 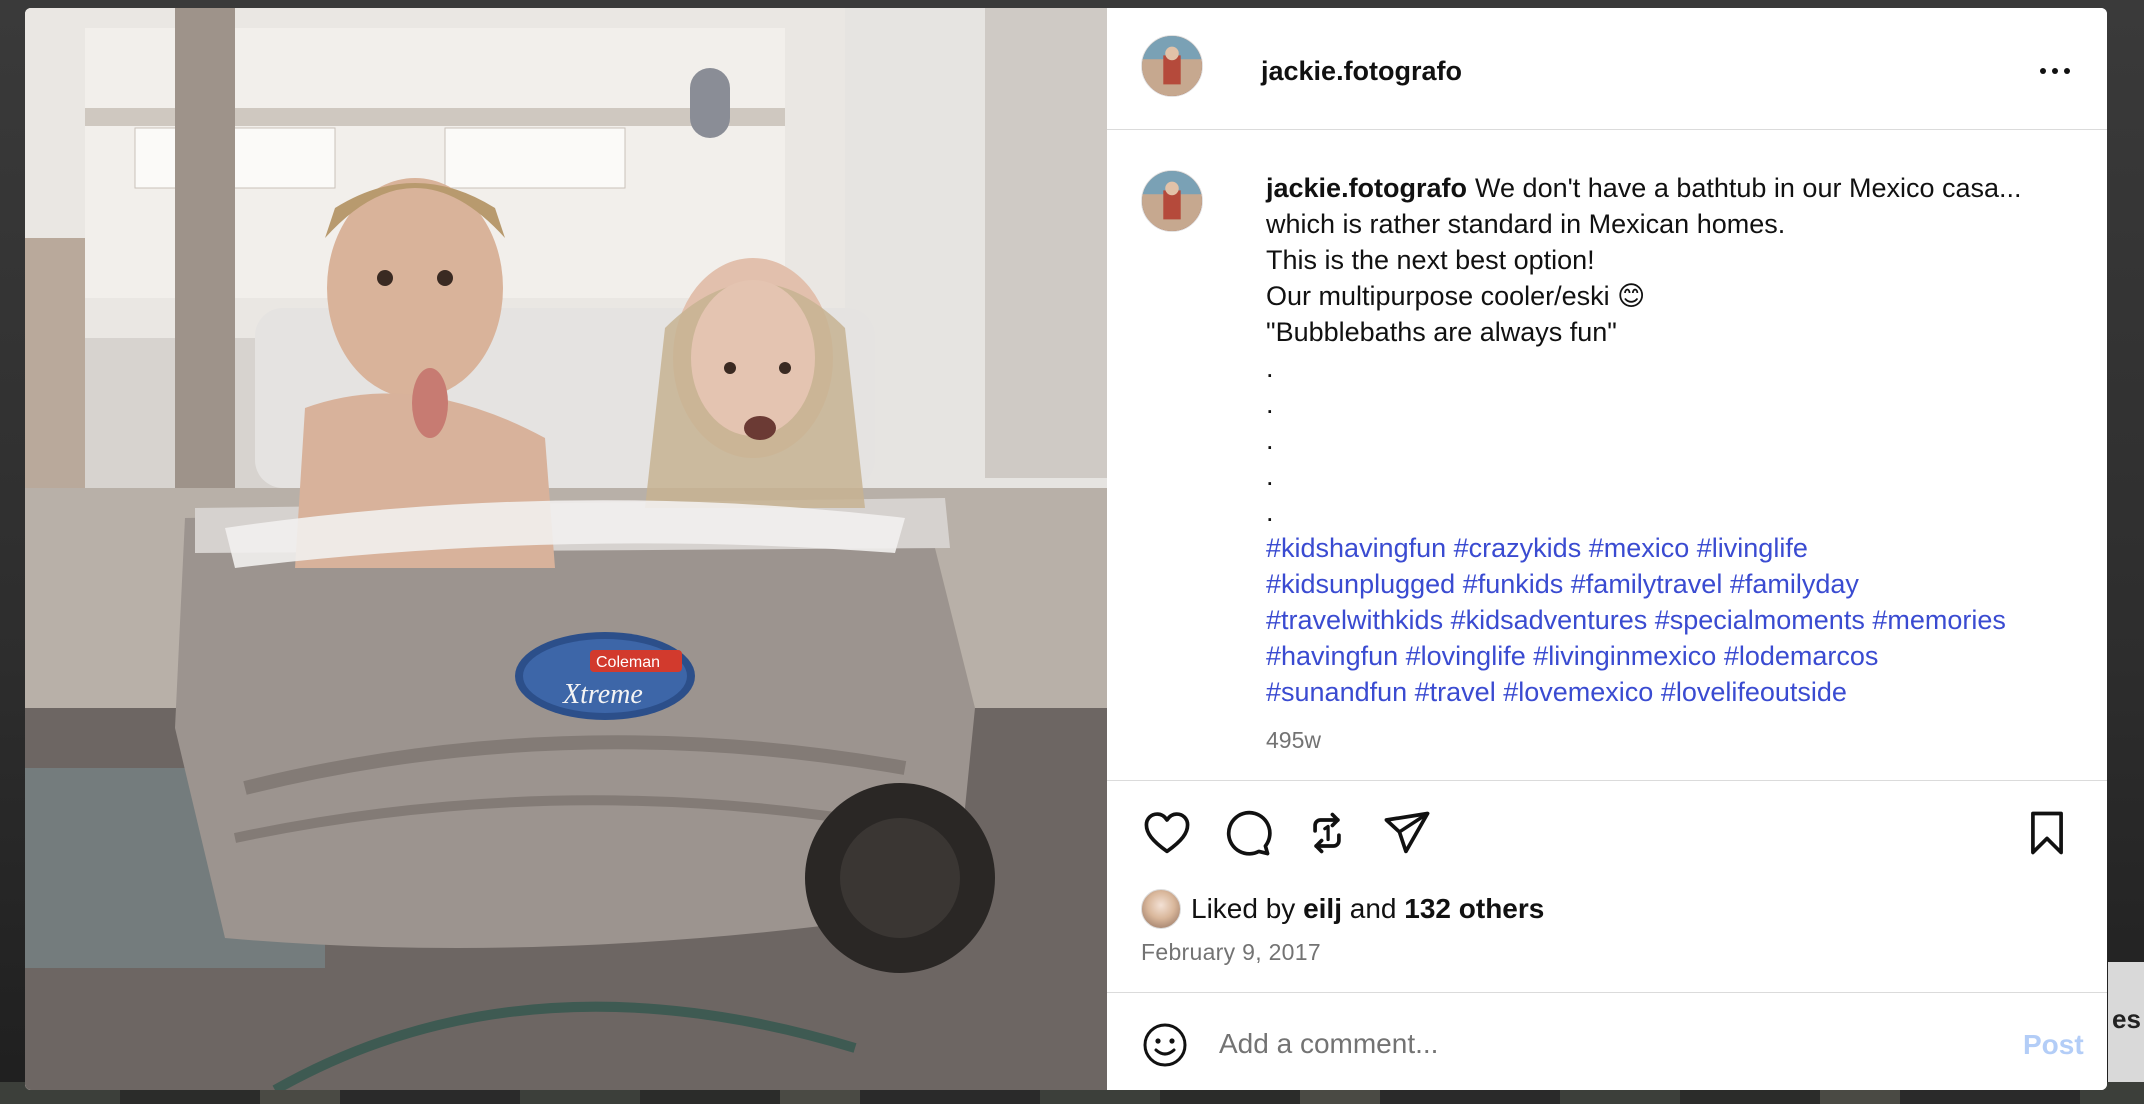 I want to click on bookmark-icon, so click(x=2047, y=833).